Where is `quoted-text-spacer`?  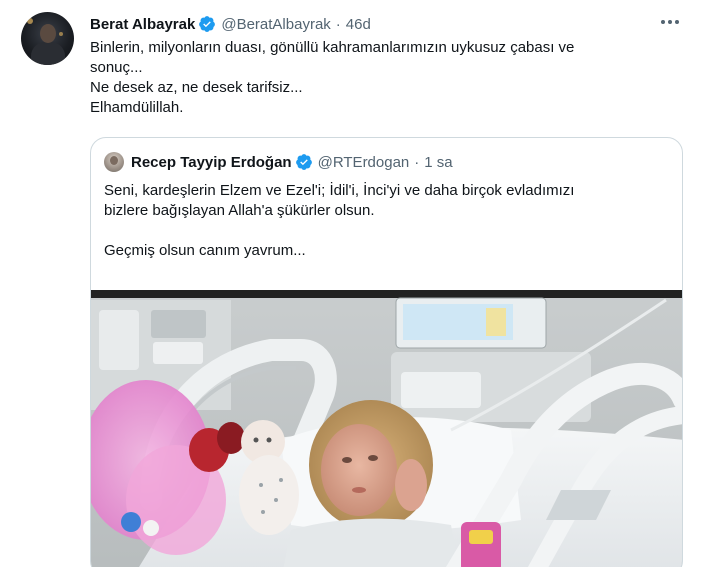 quoted-text-spacer is located at coordinates (389, 231).